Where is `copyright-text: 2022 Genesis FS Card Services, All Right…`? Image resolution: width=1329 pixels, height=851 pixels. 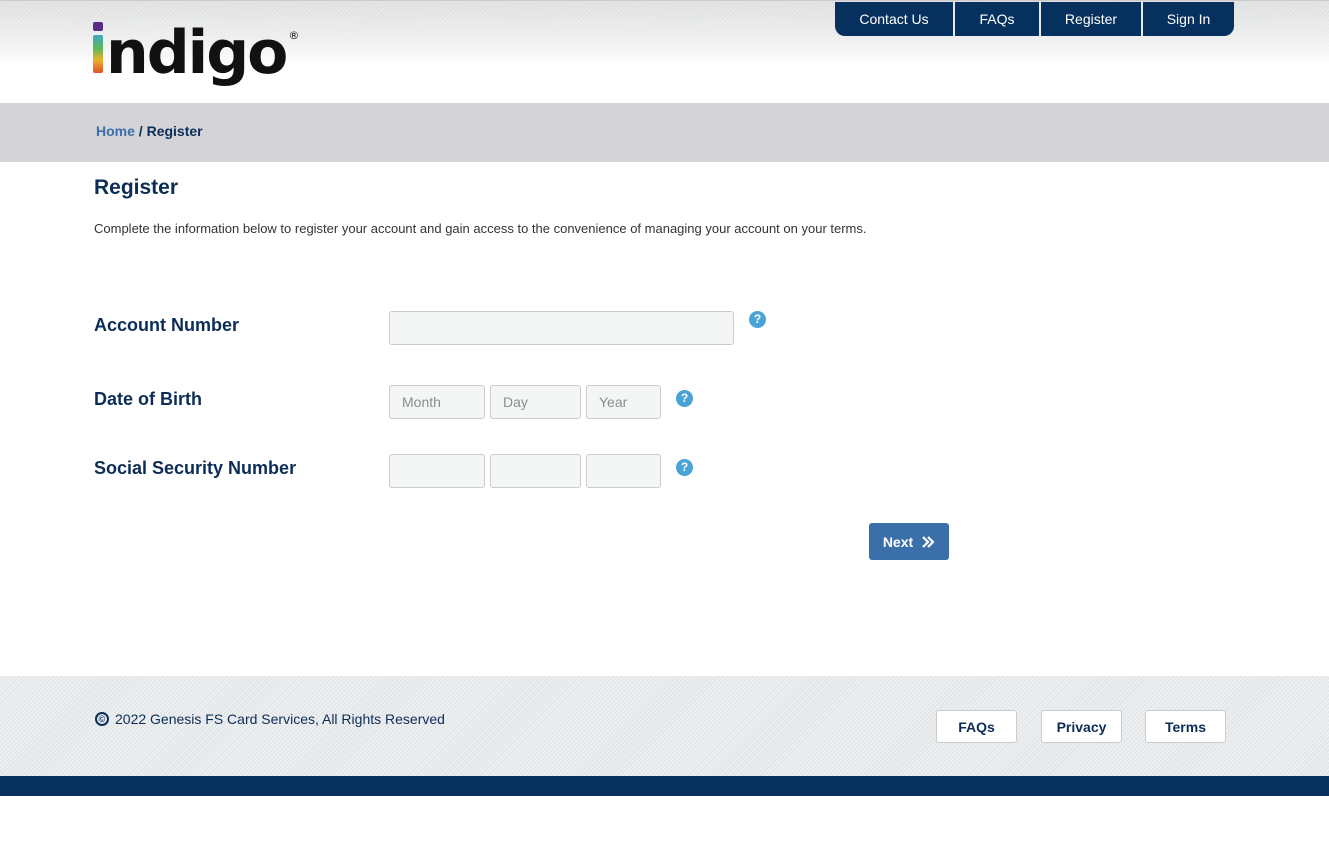
copyright-text: 2022 Genesis FS Card Services, All Right… is located at coordinates (280, 719).